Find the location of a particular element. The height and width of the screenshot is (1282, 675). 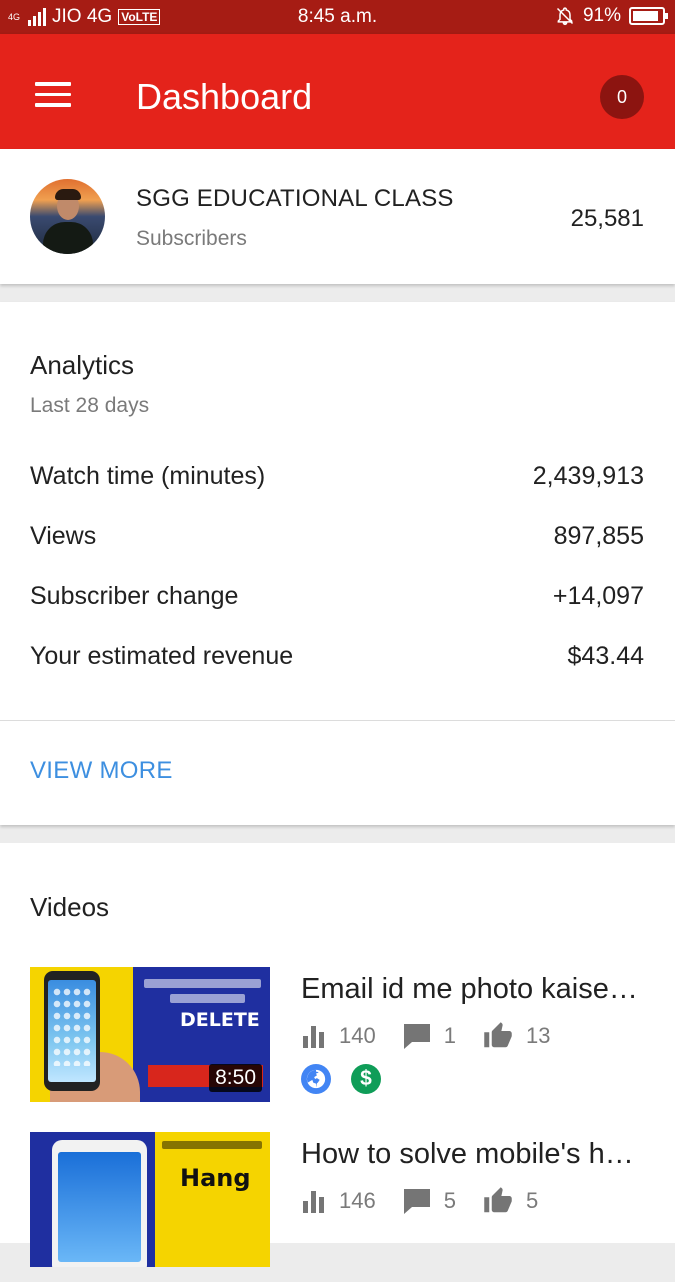

thumbnail-text: Hang is located at coordinates (215, 1178).